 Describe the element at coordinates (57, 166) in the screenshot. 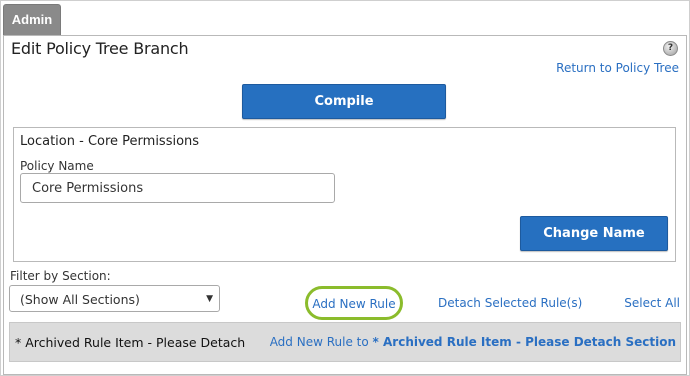

I see `policy-name-label: Policy Name` at that location.